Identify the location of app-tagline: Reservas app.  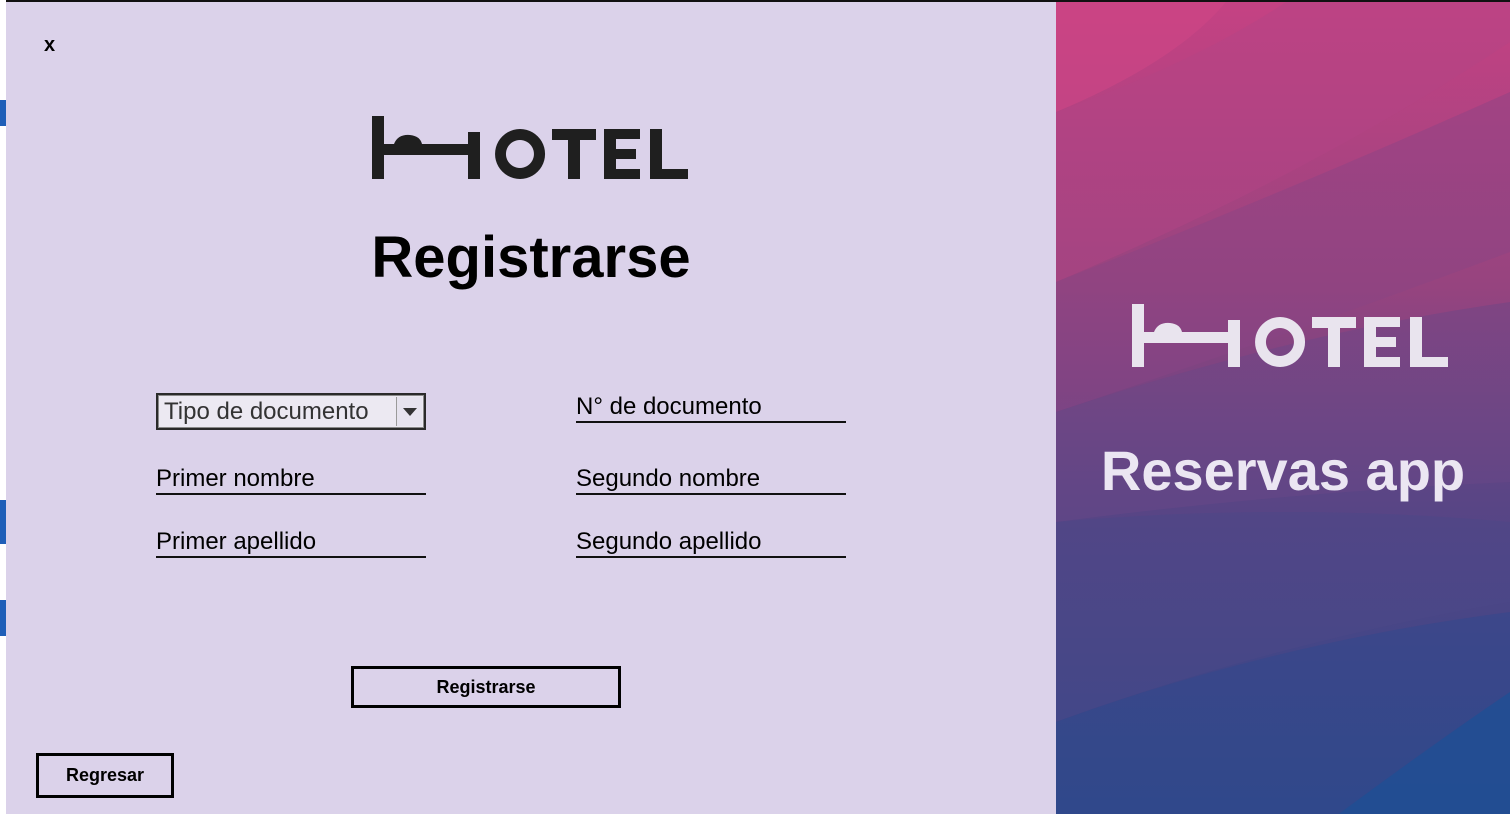
(1283, 470).